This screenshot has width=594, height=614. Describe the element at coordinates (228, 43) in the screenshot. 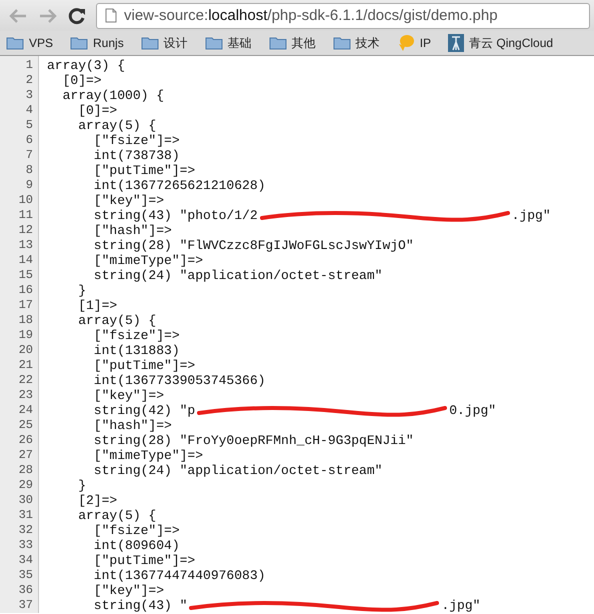

I see `bookmark-item: 基础` at that location.